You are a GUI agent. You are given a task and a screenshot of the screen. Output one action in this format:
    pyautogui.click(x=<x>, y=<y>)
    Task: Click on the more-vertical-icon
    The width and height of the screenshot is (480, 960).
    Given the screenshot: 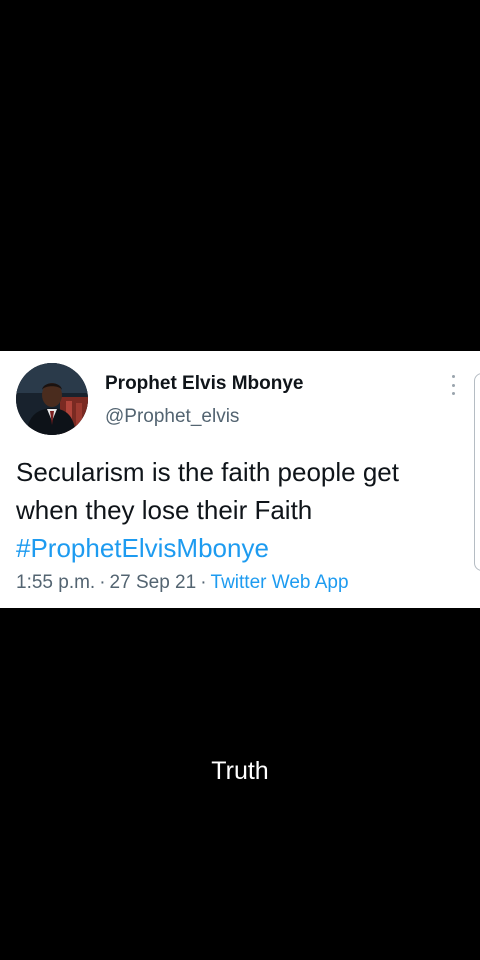 What is the action you would take?
    pyautogui.click(x=453, y=385)
    